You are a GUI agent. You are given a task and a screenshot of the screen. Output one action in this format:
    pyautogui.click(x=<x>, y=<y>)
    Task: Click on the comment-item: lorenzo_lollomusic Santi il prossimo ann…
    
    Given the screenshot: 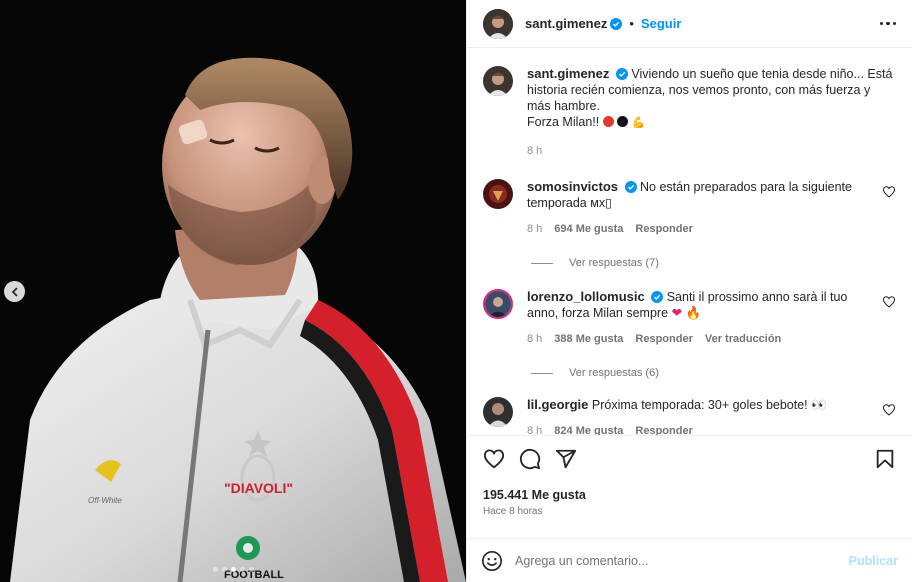 What is the action you would take?
    pyautogui.click(x=689, y=318)
    